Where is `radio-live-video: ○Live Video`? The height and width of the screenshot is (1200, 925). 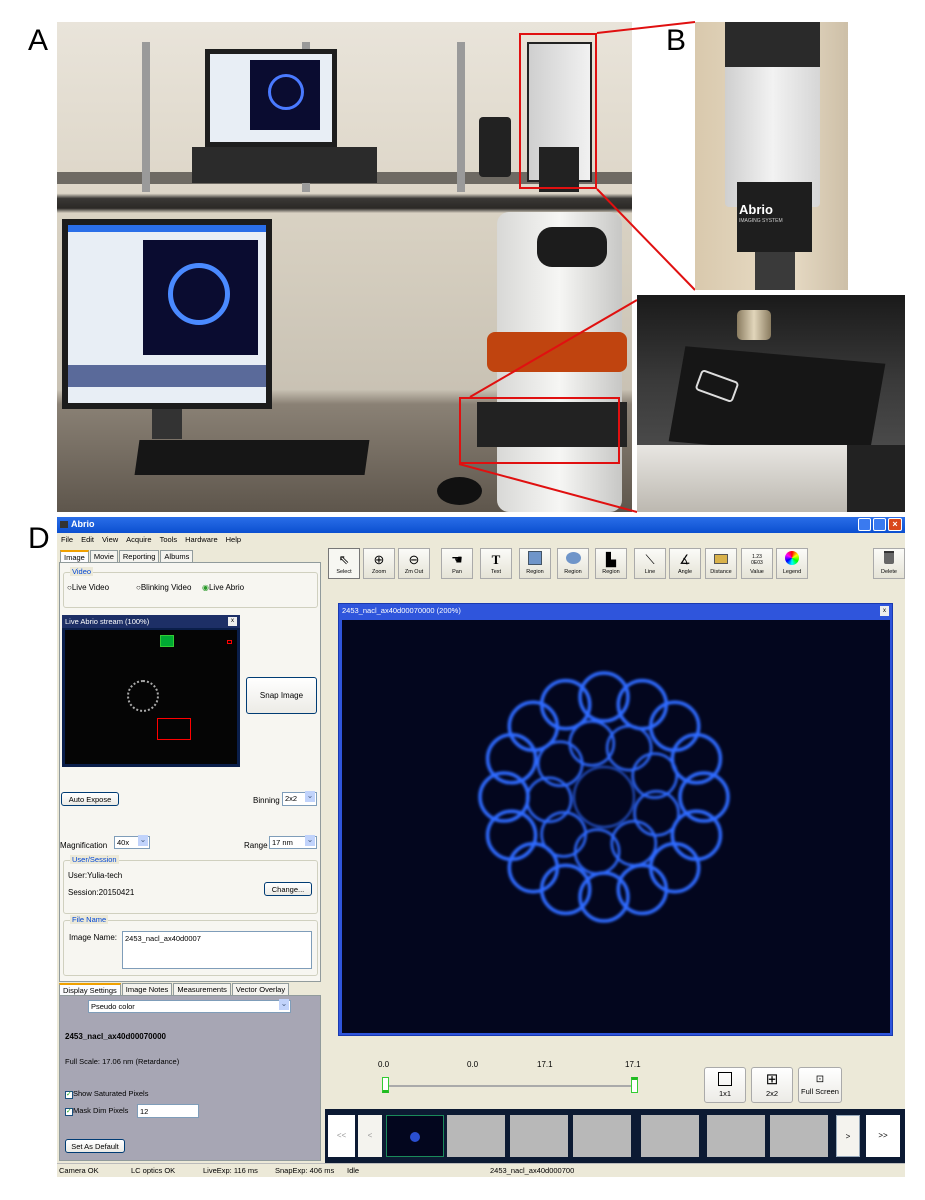
radio-live-video: ○Live Video is located at coordinates (88, 587).